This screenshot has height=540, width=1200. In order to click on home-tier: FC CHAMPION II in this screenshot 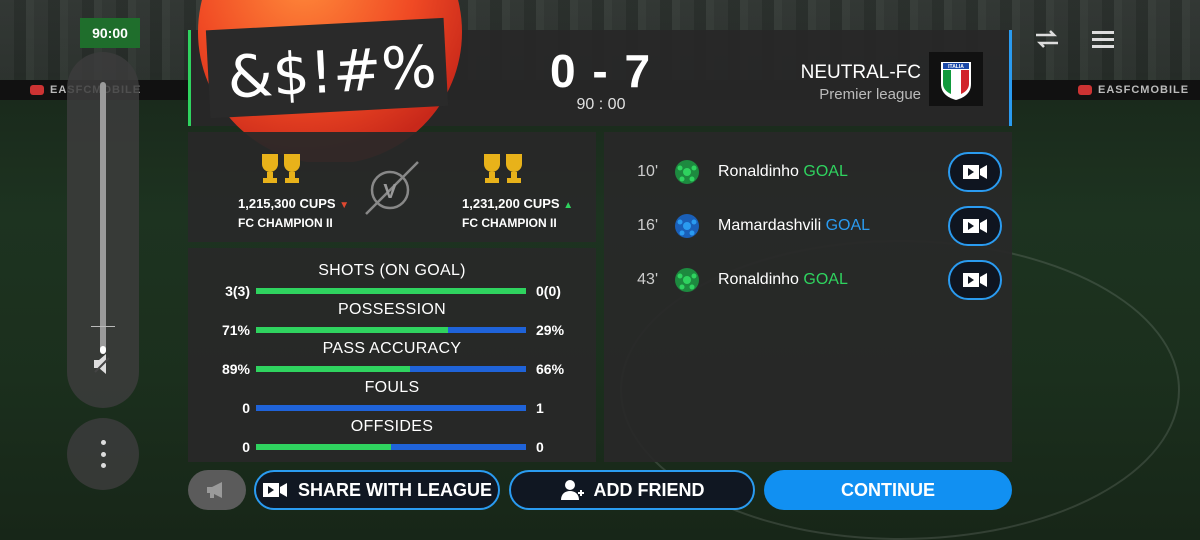, I will do `click(285, 223)`.